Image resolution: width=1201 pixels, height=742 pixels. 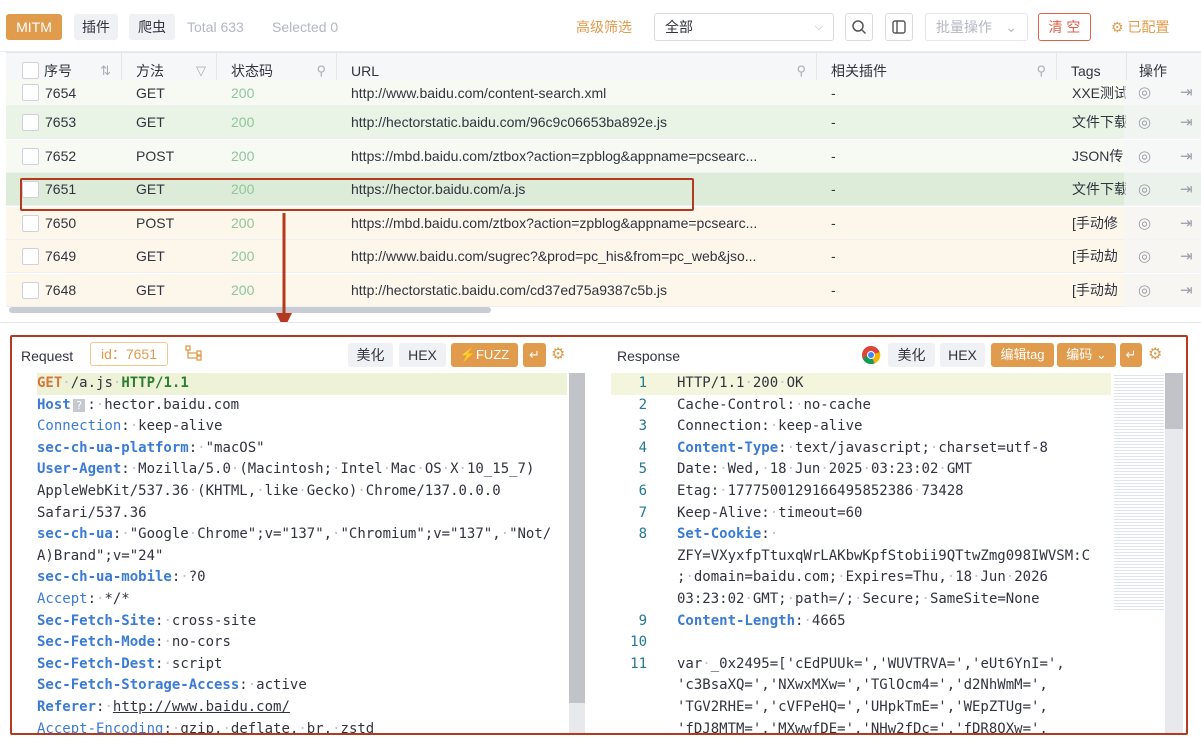 What do you see at coordinates (250, 310) in the screenshot?
I see `horizontal-scrollbar` at bounding box center [250, 310].